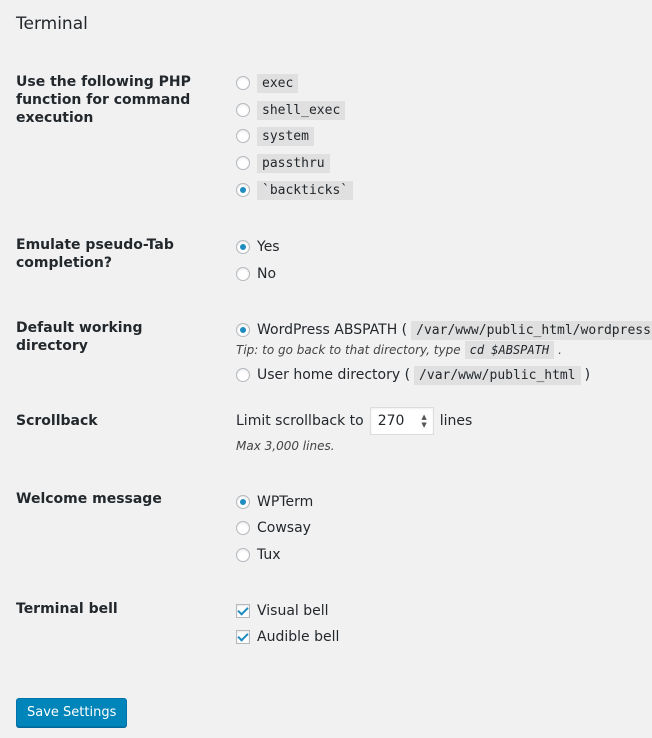  Describe the element at coordinates (285, 136) in the screenshot. I see `option-code: system` at that location.